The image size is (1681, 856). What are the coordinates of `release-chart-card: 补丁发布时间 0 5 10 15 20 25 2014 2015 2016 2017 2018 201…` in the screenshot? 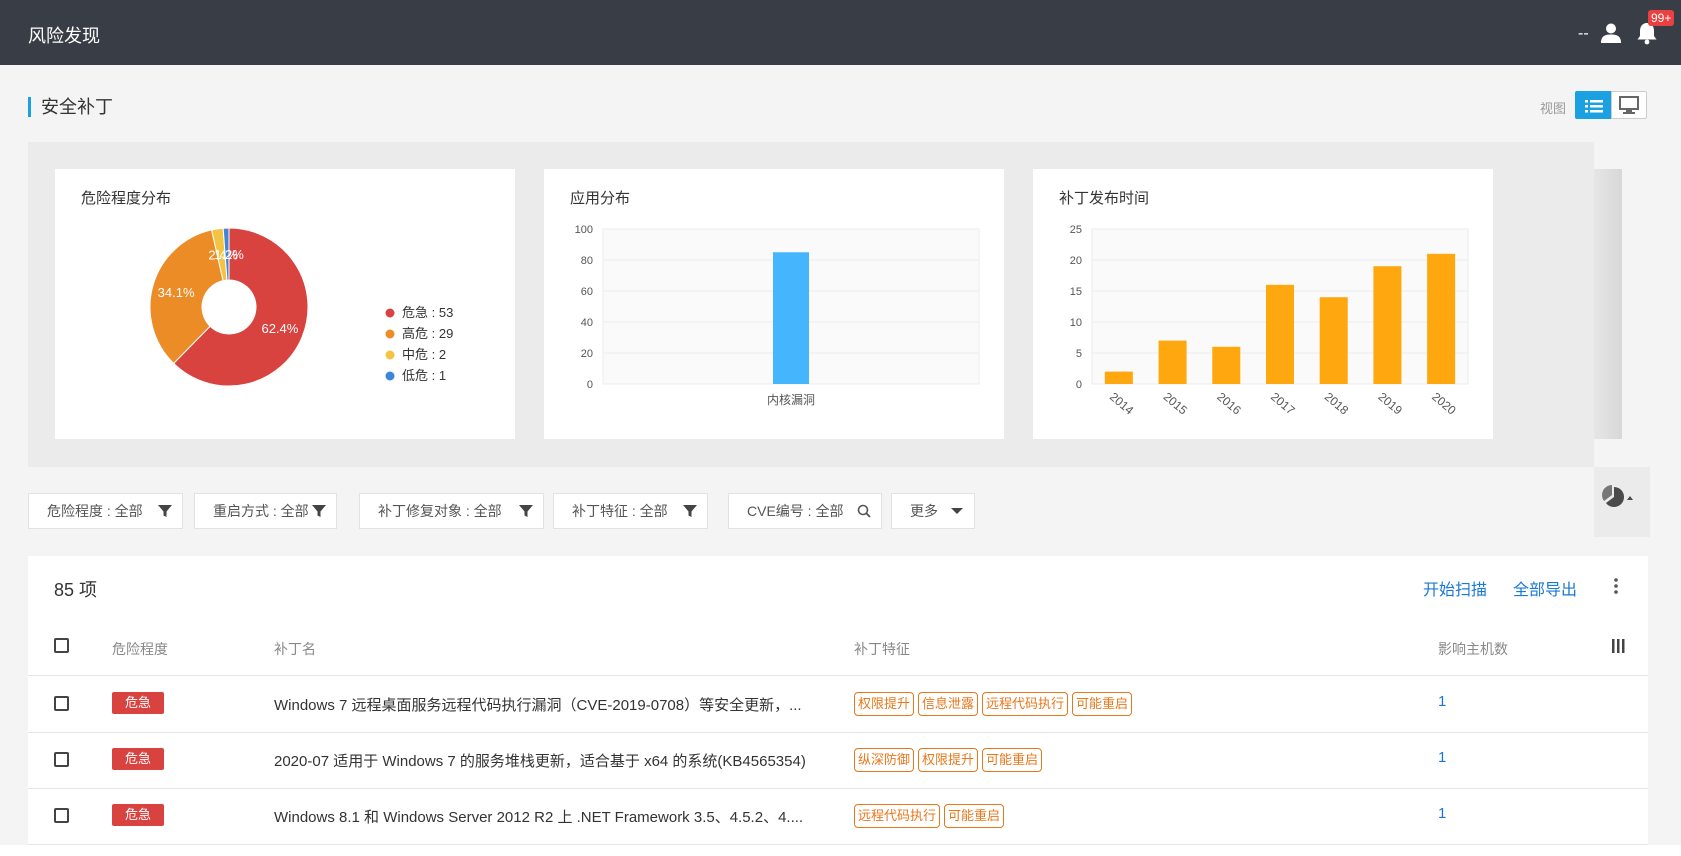 It's located at (1263, 304).